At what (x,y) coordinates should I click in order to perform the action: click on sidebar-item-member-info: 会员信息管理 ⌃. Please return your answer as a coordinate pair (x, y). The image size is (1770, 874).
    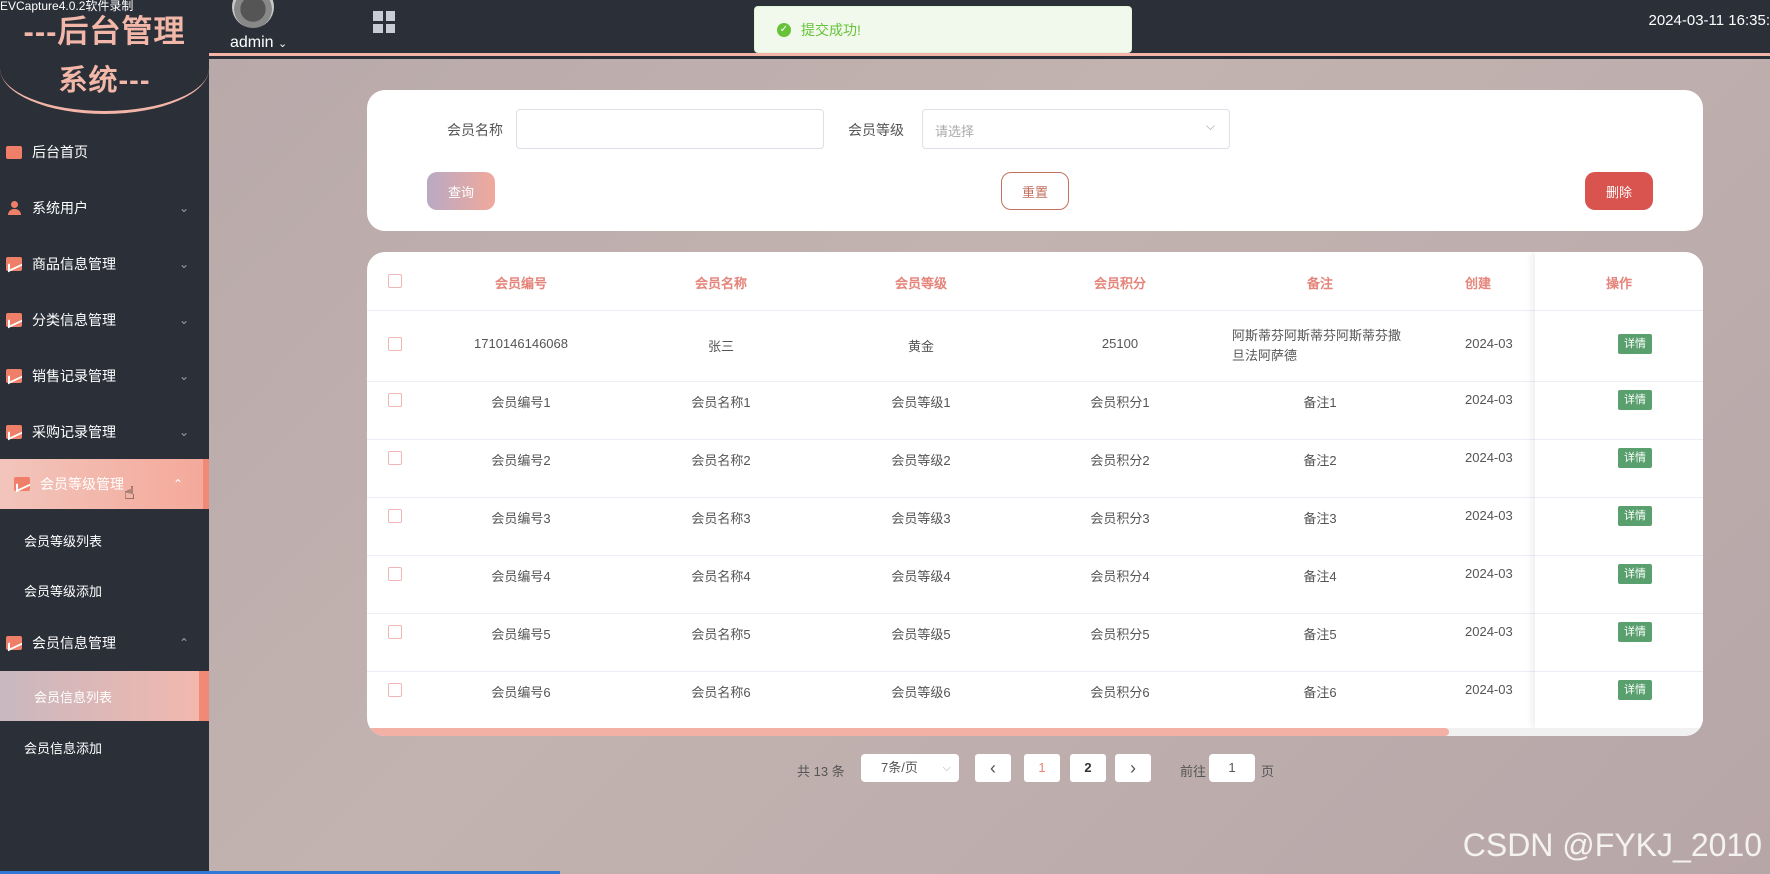
    Looking at the image, I should click on (104, 643).